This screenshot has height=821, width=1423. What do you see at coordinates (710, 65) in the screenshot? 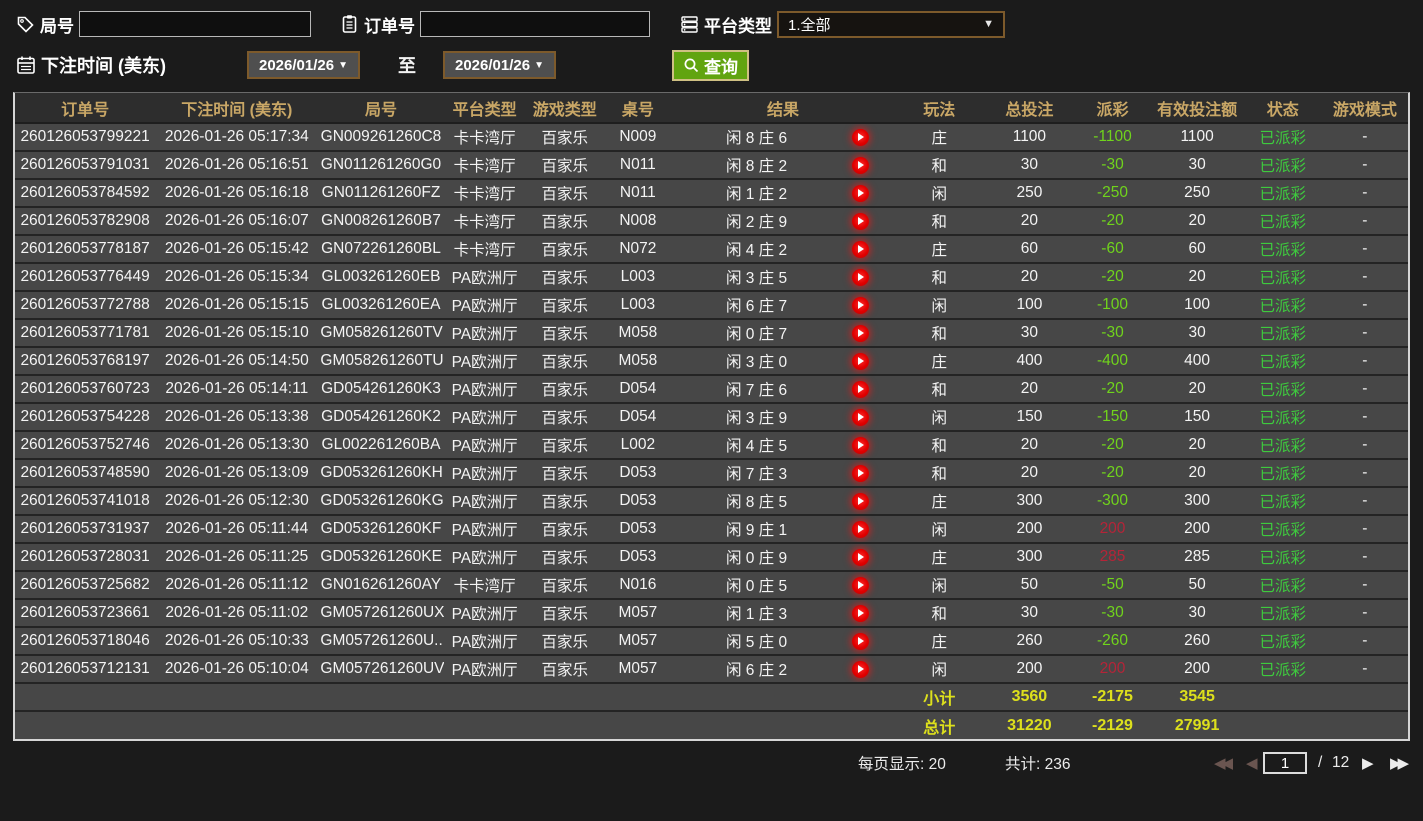
I see `search-button: 查询` at bounding box center [710, 65].